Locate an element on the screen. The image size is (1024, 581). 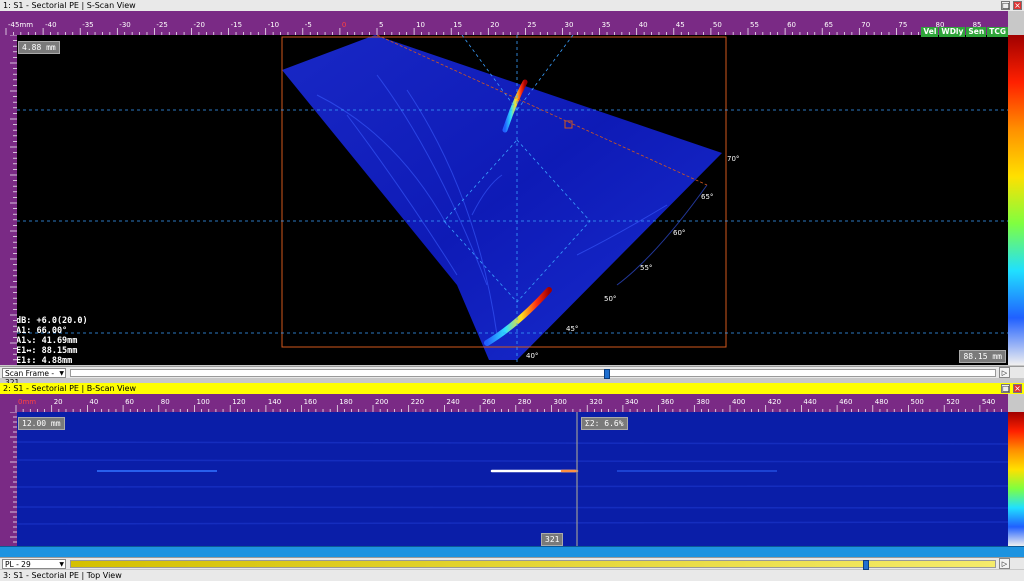
ruler-tick-label: 70 is located at coordinates (865, 25).